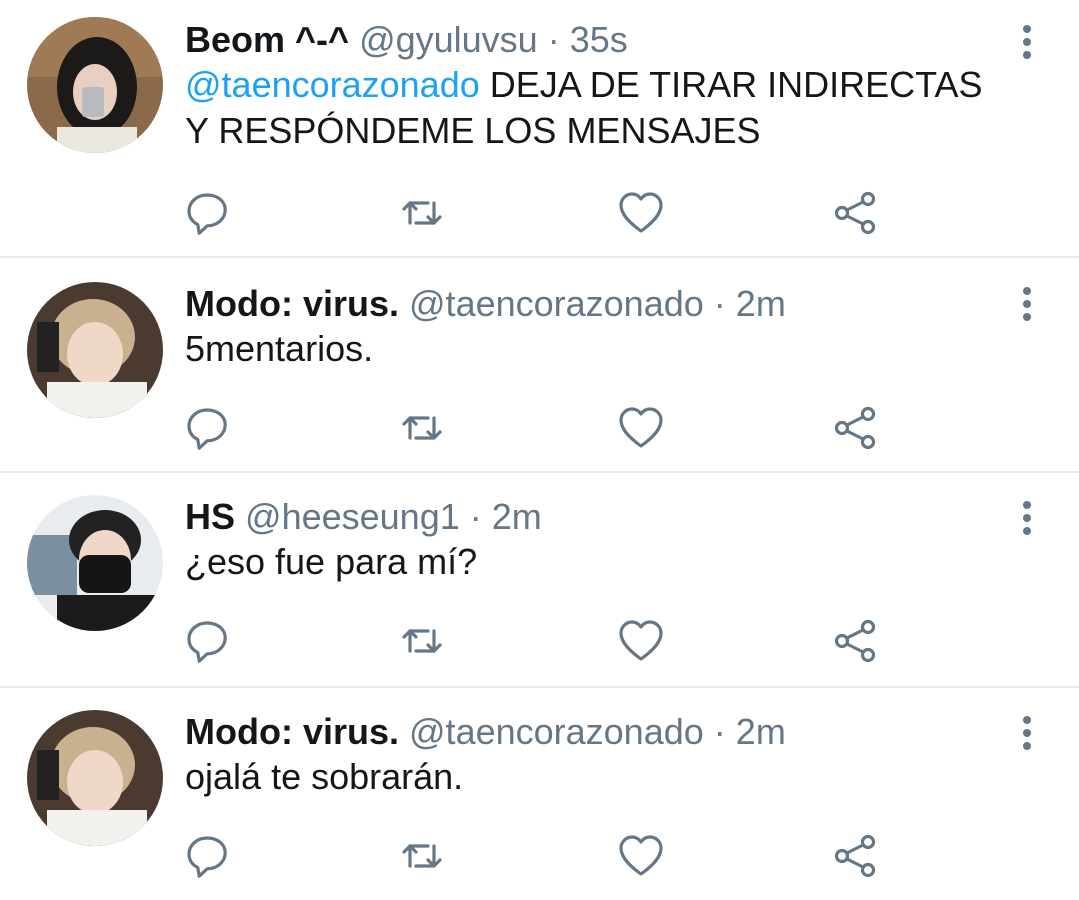 This screenshot has height=900, width=1079. I want to click on mention-link: @taencorazonado, so click(332, 84).